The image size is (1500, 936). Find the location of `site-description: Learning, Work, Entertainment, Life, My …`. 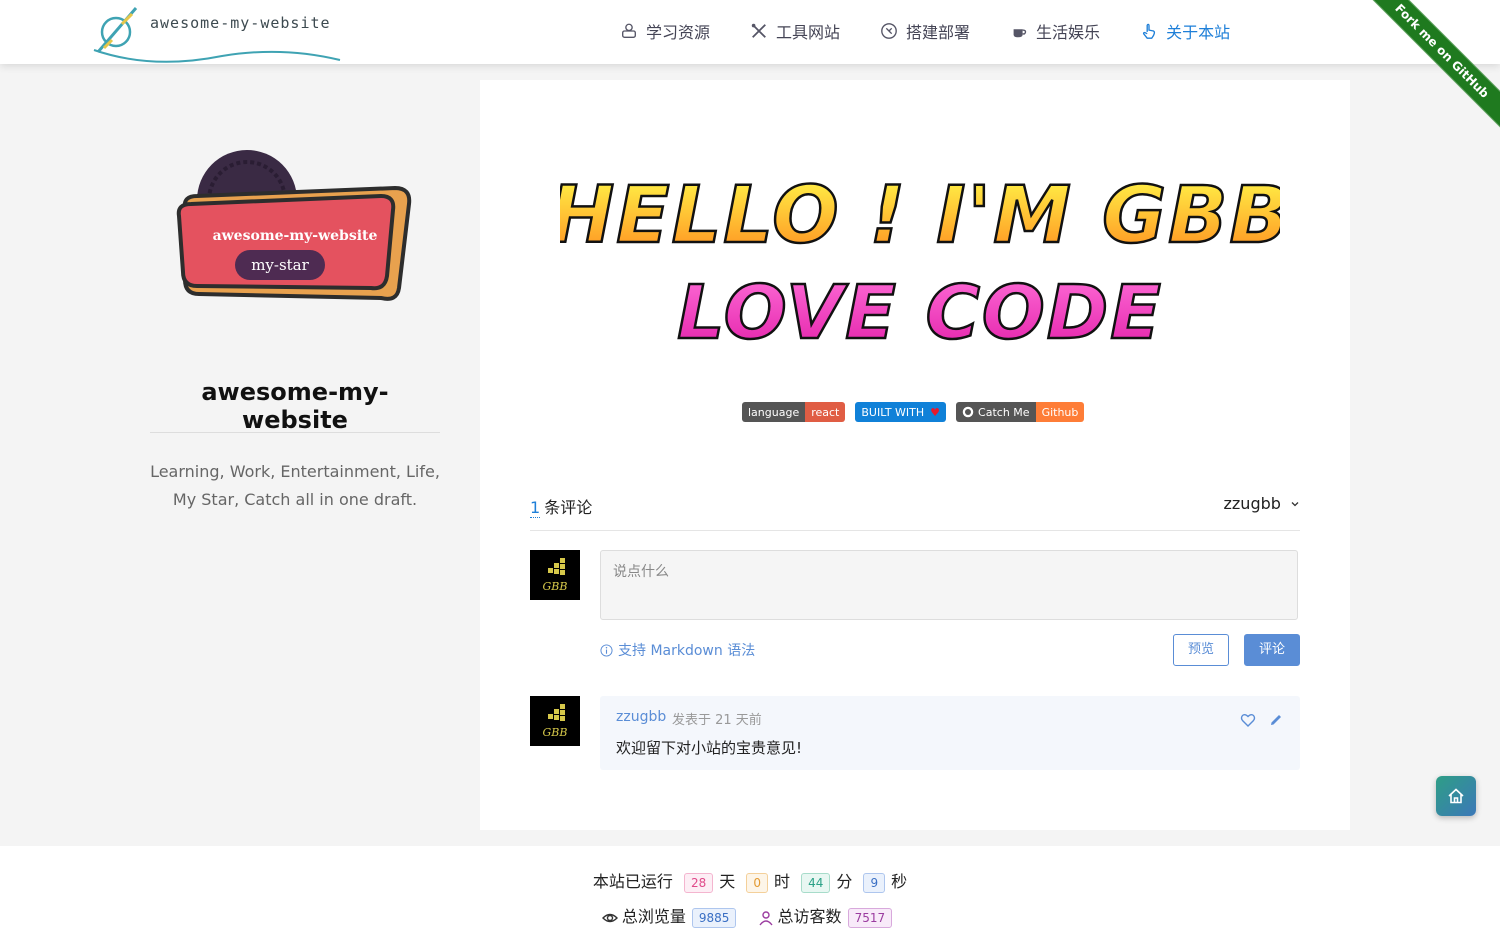

site-description: Learning, Work, Entertainment, Life, My … is located at coordinates (295, 486).